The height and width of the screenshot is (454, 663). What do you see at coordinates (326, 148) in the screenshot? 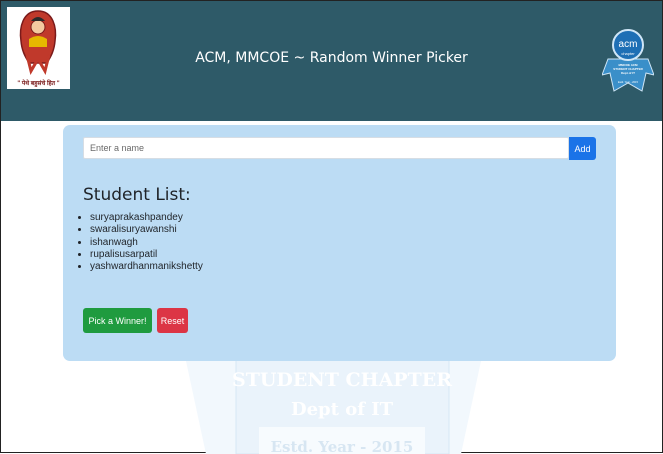
I see `name-input` at bounding box center [326, 148].